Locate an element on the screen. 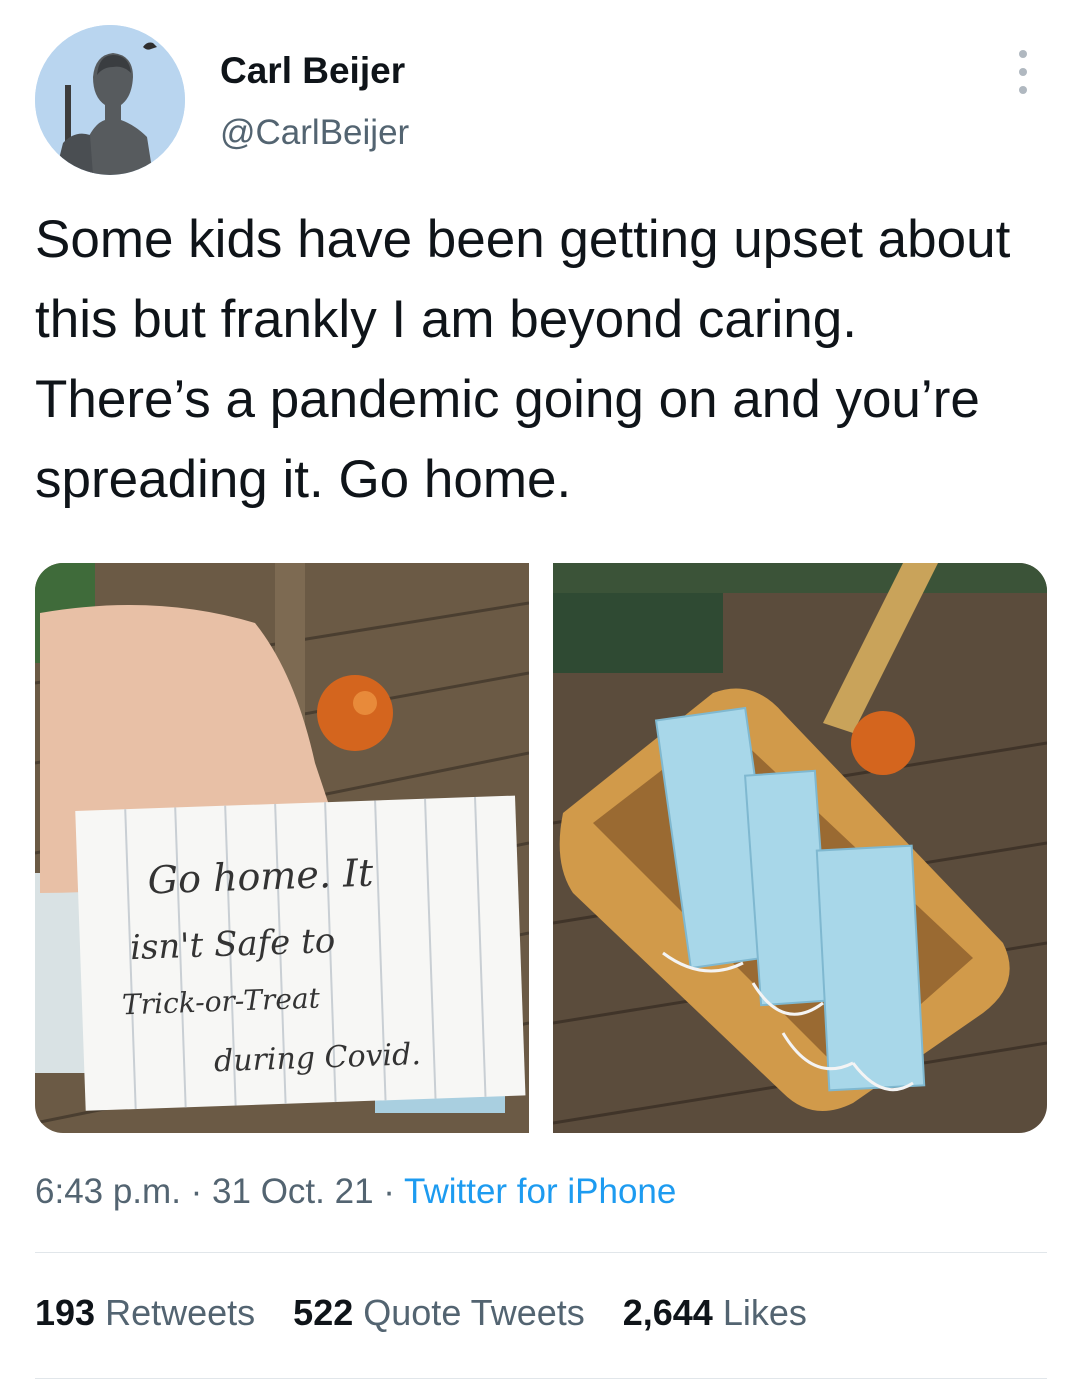  likes-label: Likes is located at coordinates (764, 1312).